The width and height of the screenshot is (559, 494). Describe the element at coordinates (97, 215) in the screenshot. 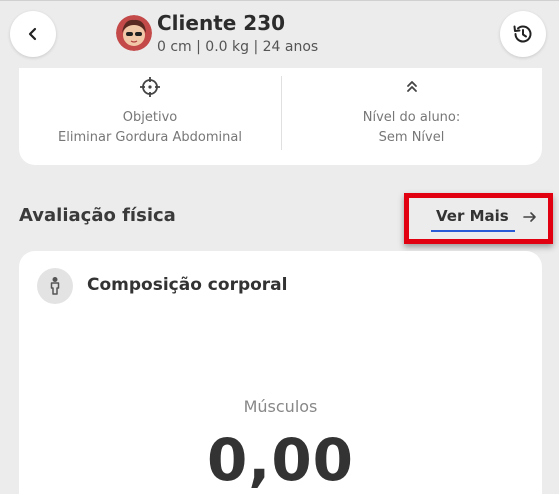

I see `section-title-evaluation: Avaliação física` at that location.